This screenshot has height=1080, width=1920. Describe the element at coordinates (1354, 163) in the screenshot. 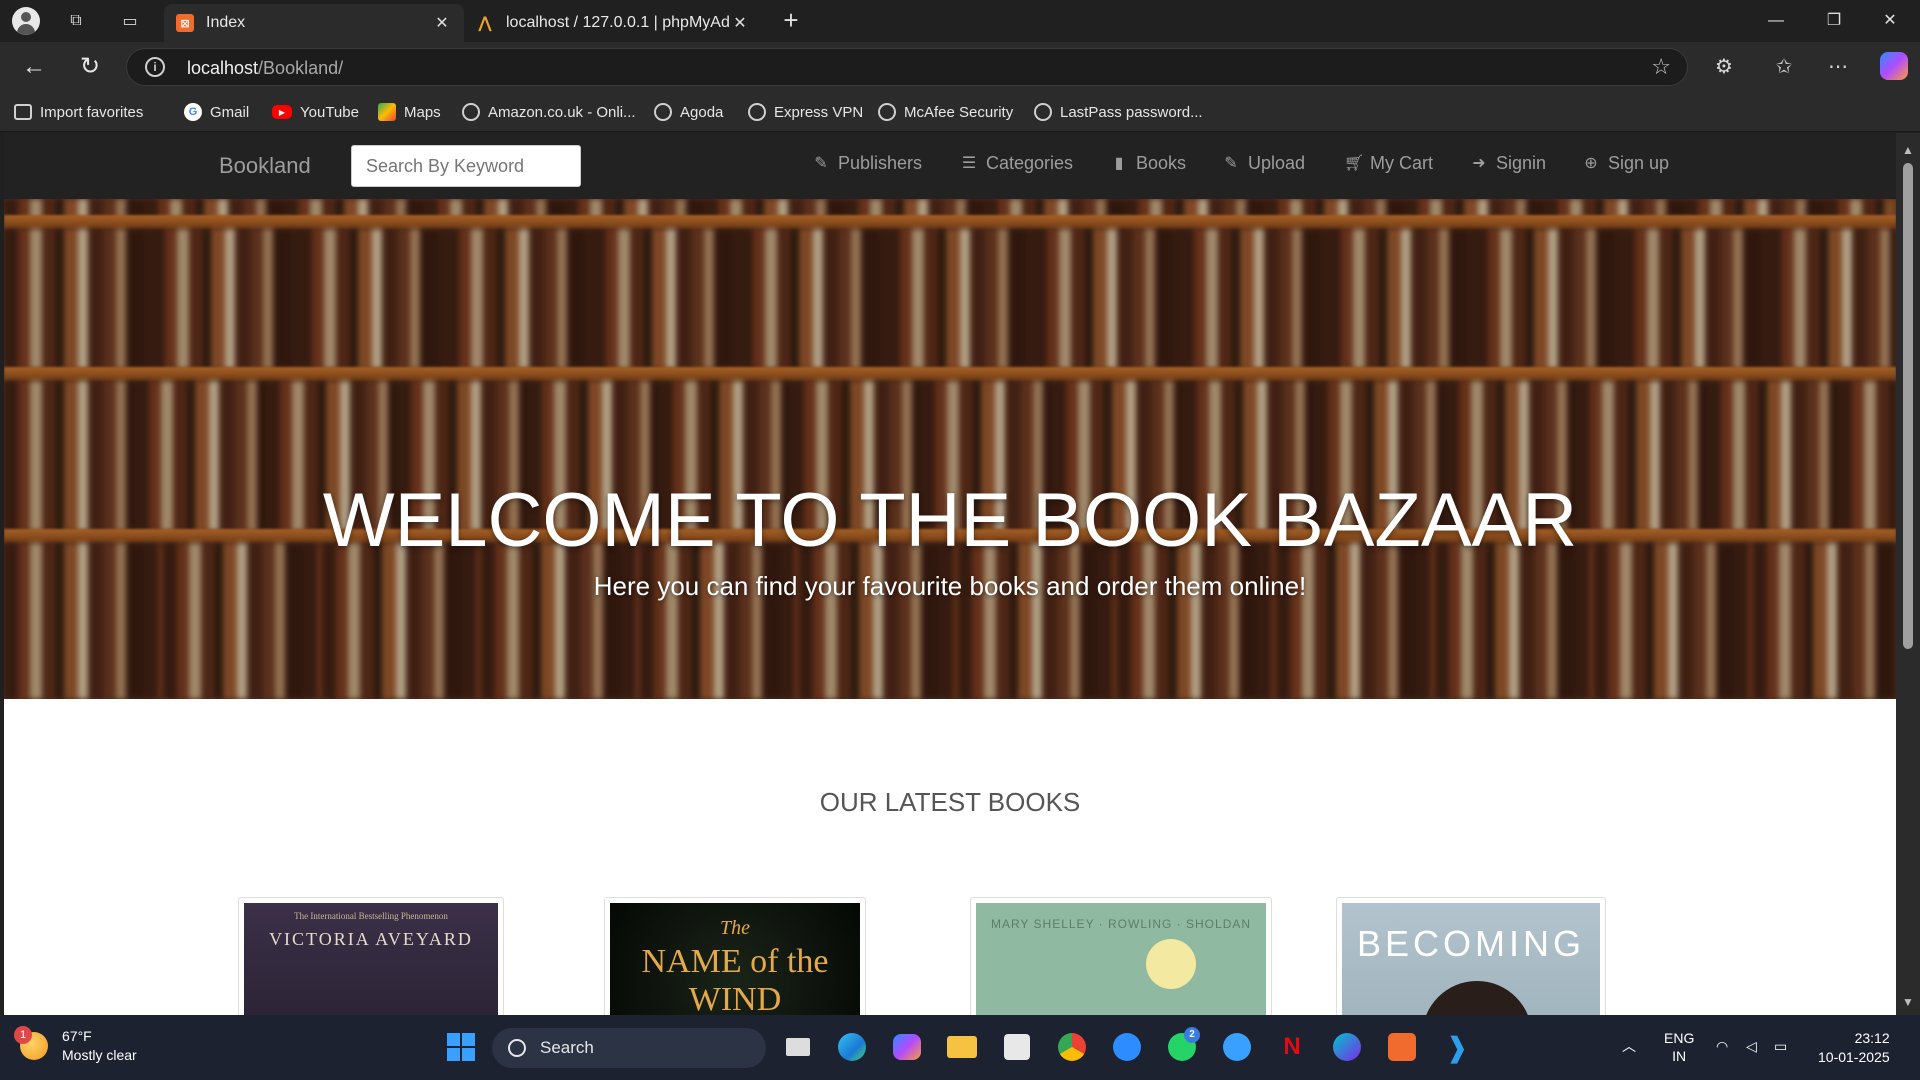

I see `cart-icon: 🛒︎` at that location.